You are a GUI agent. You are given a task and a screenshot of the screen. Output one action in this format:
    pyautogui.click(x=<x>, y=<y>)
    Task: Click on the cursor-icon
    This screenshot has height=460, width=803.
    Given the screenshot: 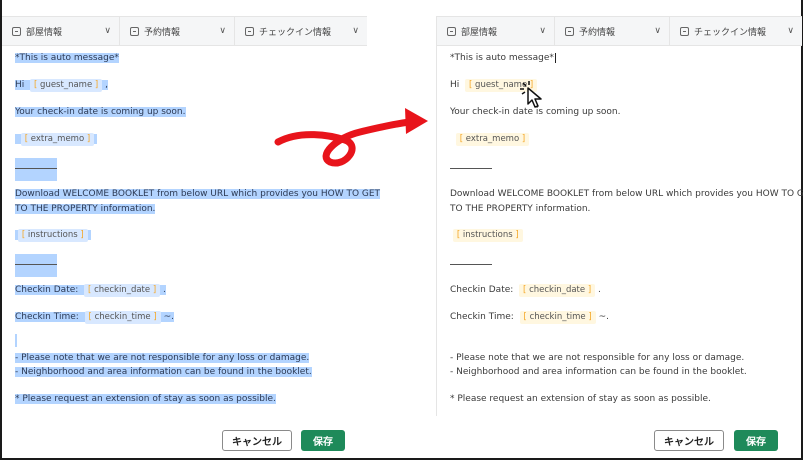 What is the action you would take?
    pyautogui.click(x=531, y=94)
    